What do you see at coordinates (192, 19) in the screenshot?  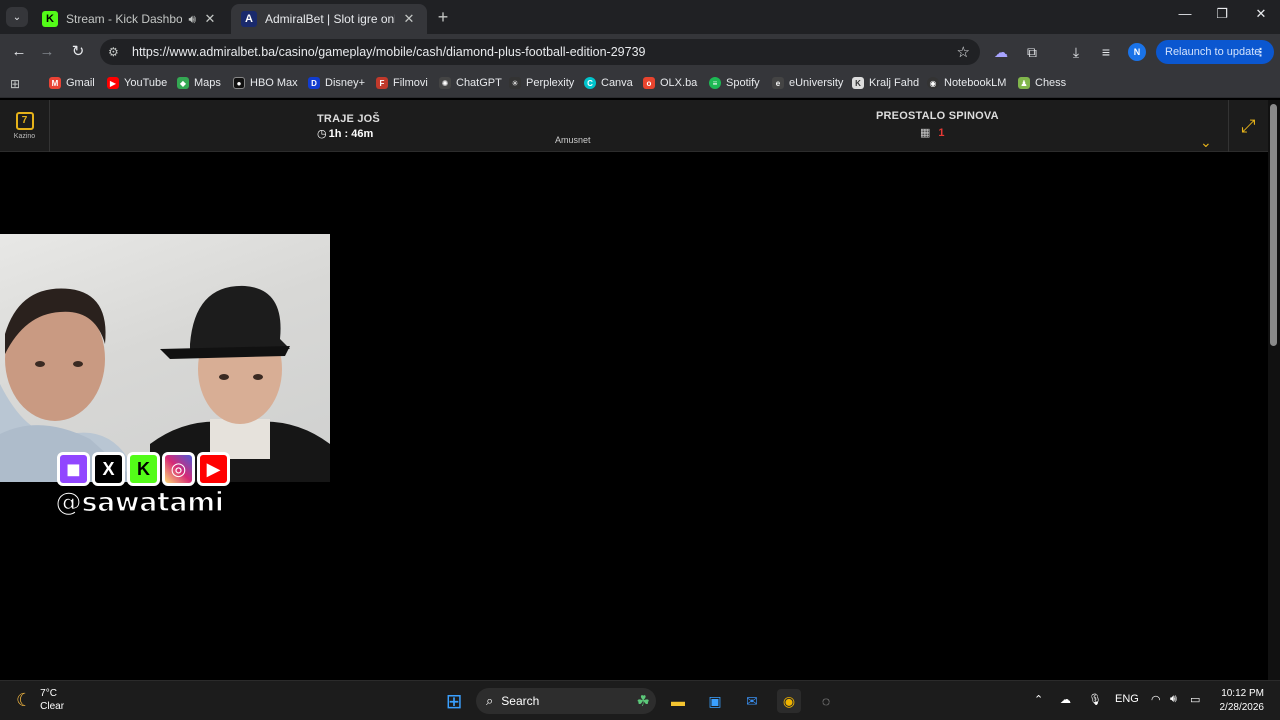 I see `speaker-icon: 🔊︎` at bounding box center [192, 19].